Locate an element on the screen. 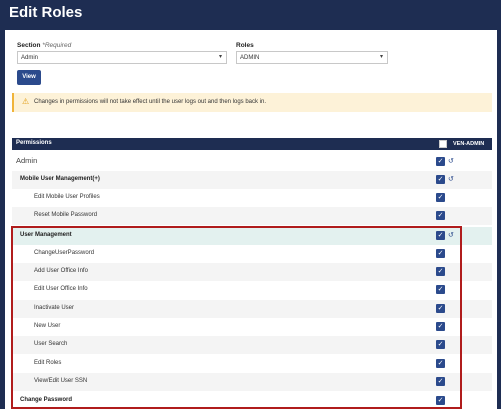 Image resolution: width=501 pixels, height=409 pixels. roles-label-group: Roles is located at coordinates (245, 45).